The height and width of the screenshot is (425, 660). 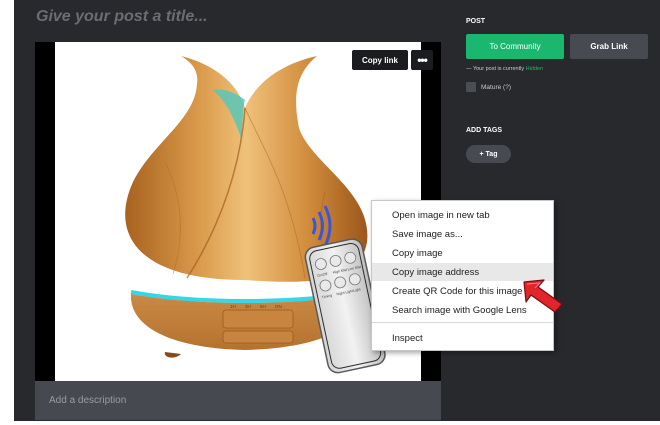 I want to click on status-dash-icon: —, so click(x=469, y=69).